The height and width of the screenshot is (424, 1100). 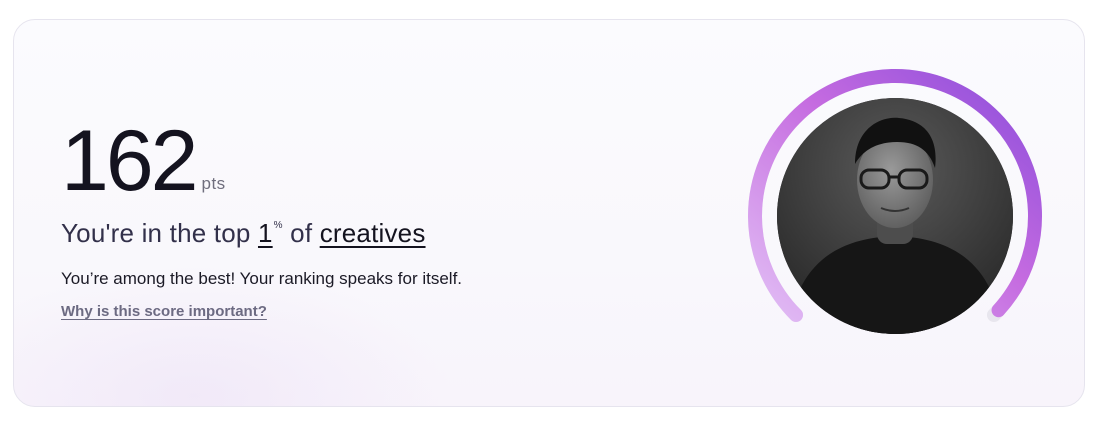 I want to click on avatar, so click(x=895, y=216).